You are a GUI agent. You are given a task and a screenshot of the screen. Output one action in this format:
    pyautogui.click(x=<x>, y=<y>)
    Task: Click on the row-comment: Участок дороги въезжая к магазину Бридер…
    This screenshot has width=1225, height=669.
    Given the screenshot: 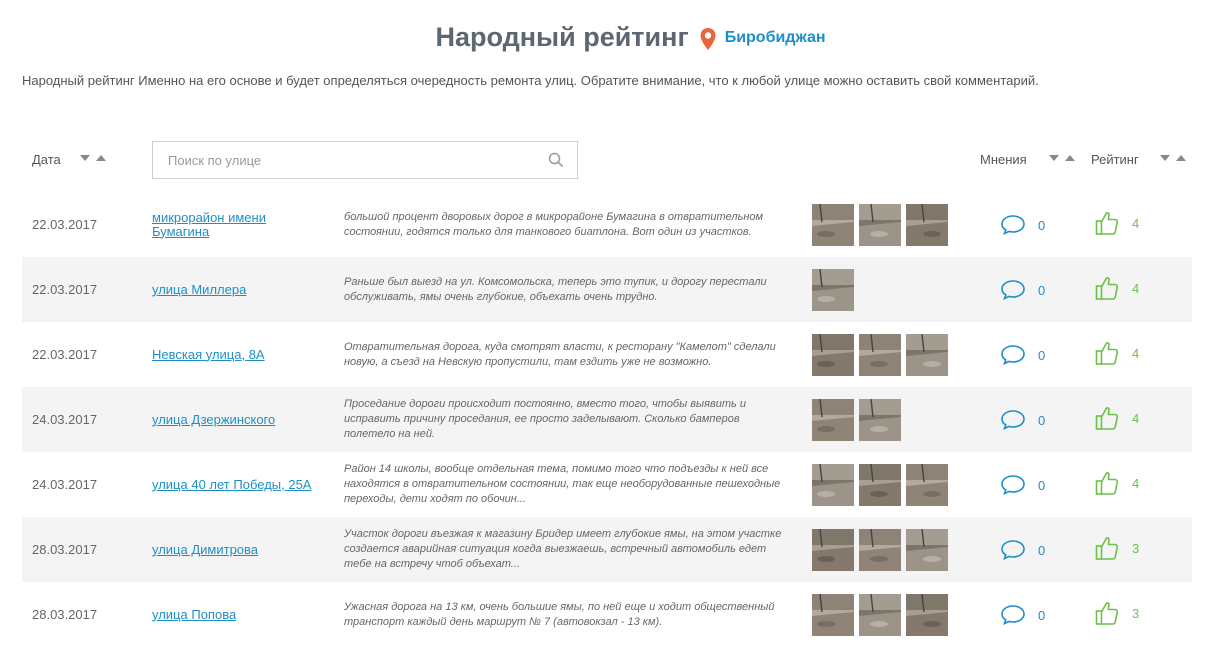 What is the action you would take?
    pyautogui.click(x=563, y=549)
    